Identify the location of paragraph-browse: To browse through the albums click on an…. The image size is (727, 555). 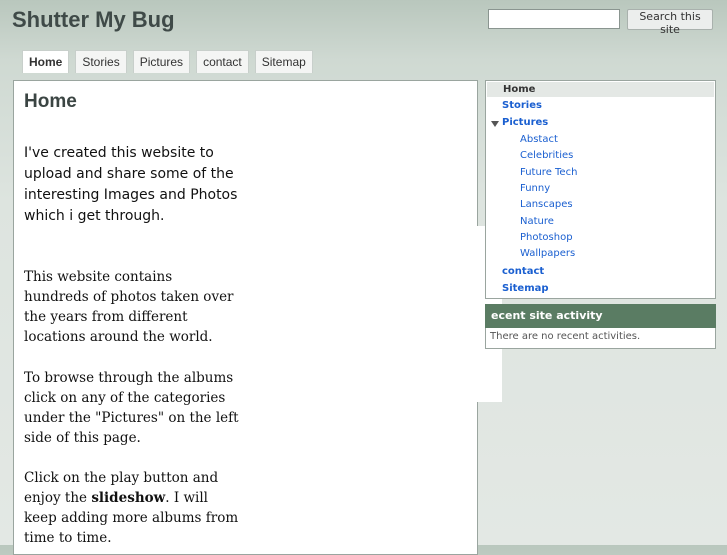
(131, 408).